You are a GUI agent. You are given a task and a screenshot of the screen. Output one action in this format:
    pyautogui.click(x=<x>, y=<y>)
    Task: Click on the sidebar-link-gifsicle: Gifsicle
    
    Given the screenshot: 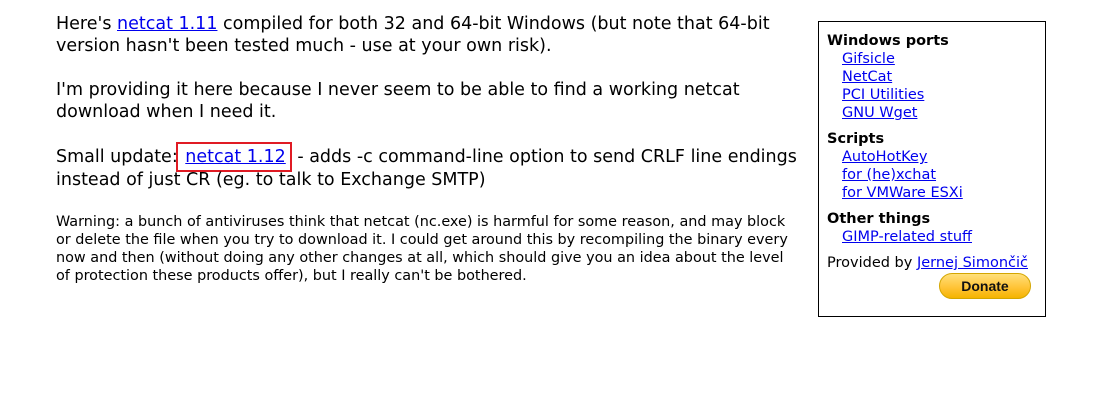 What is the action you would take?
    pyautogui.click(x=868, y=59)
    